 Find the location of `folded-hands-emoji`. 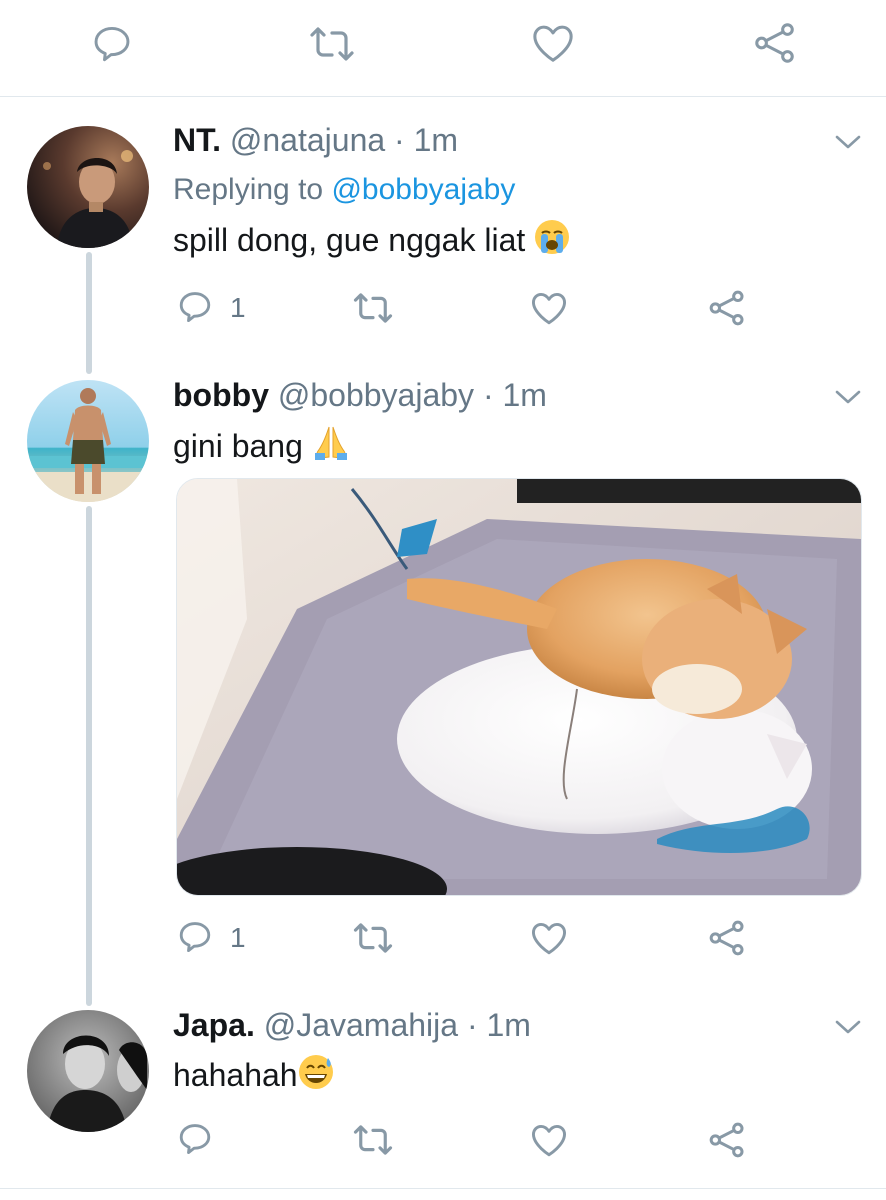

folded-hands-emoji is located at coordinates (331, 446).